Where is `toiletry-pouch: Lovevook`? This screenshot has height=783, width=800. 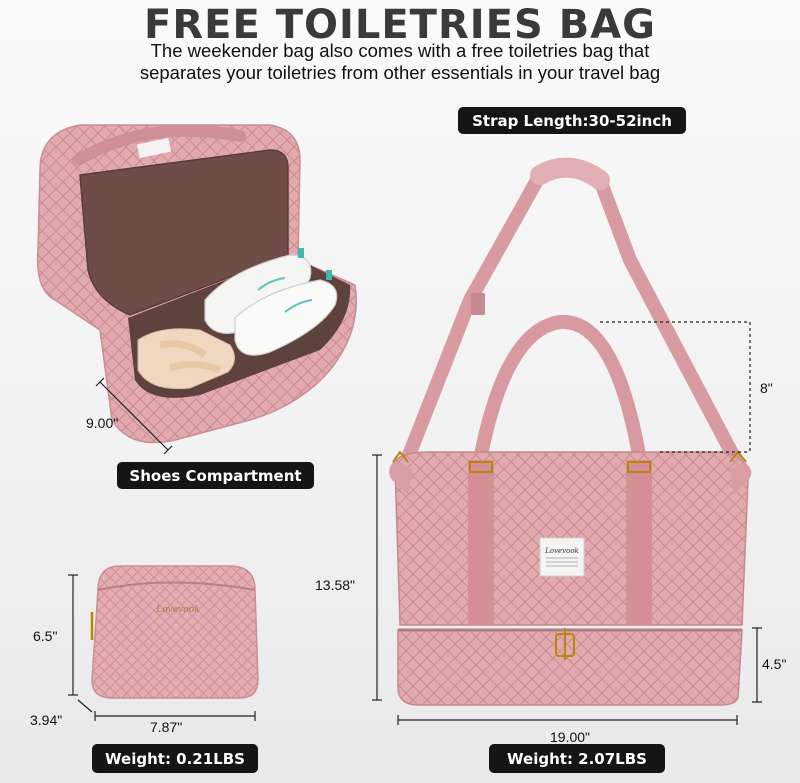 toiletry-pouch: Lovevook is located at coordinates (174, 632).